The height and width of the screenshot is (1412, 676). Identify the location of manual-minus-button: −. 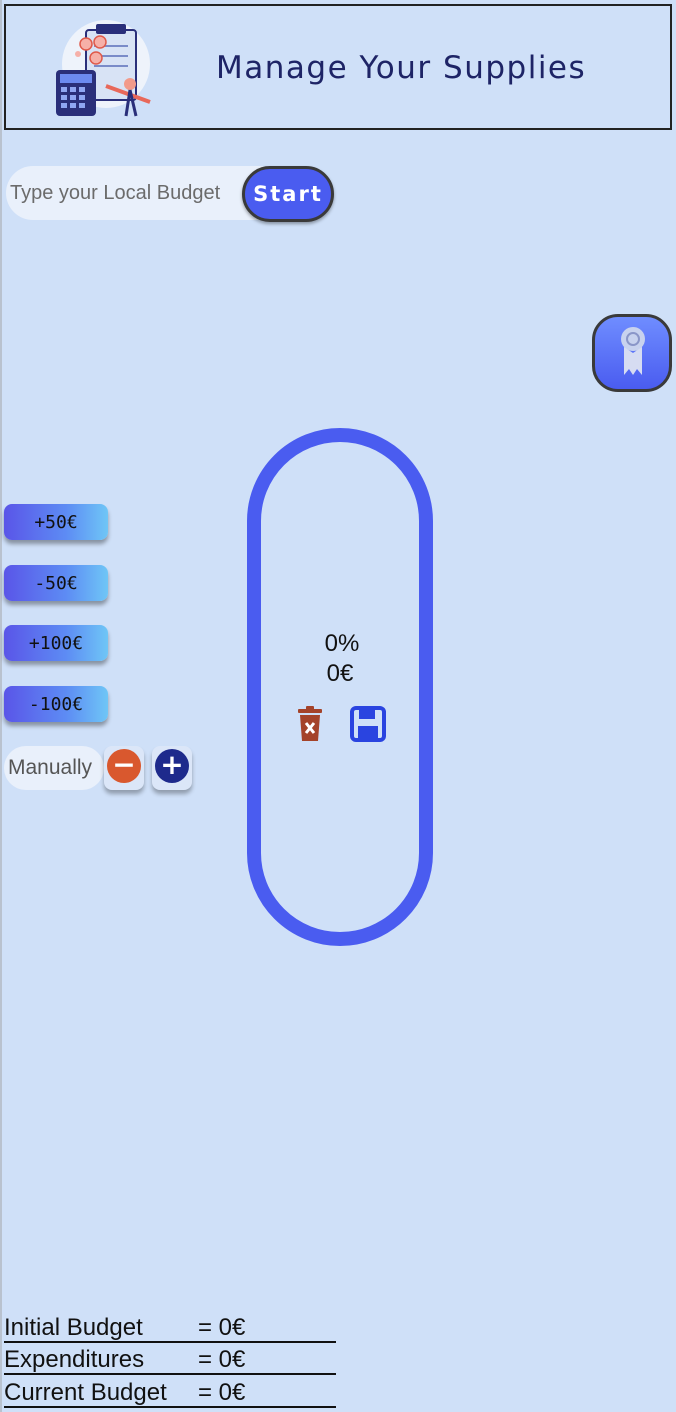
(124, 768).